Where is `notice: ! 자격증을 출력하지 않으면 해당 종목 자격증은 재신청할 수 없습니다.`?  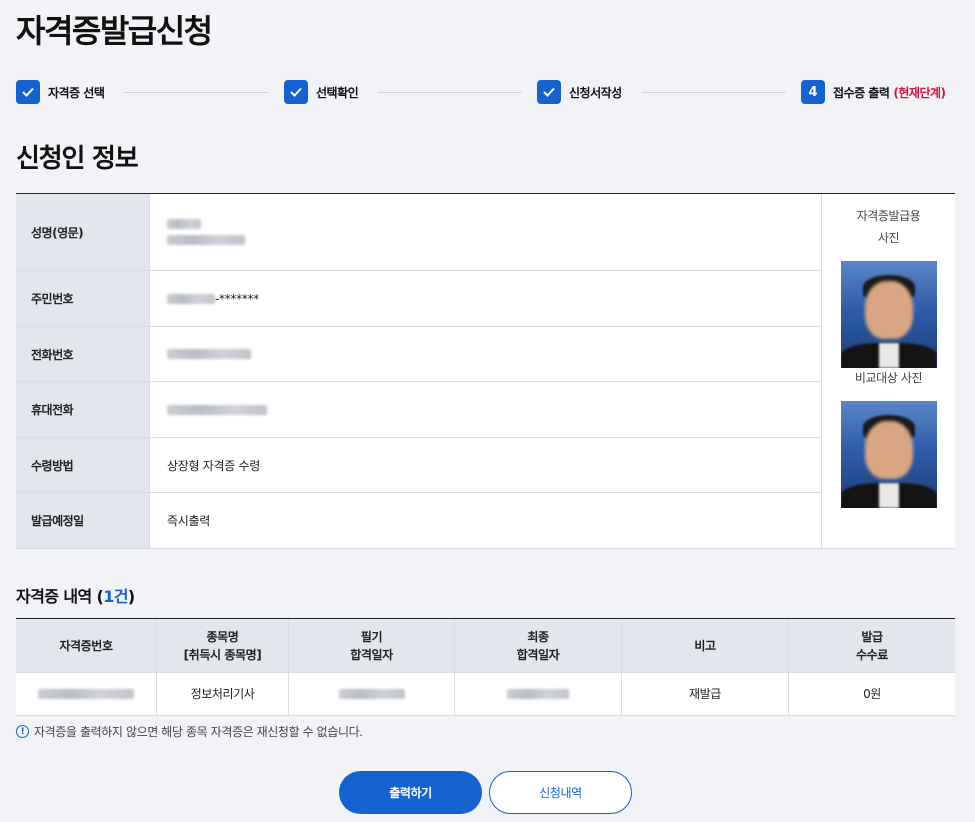
notice: ! 자격증을 출력하지 않으면 해당 종목 자격증은 재신청할 수 없습니다. is located at coordinates (189, 731).